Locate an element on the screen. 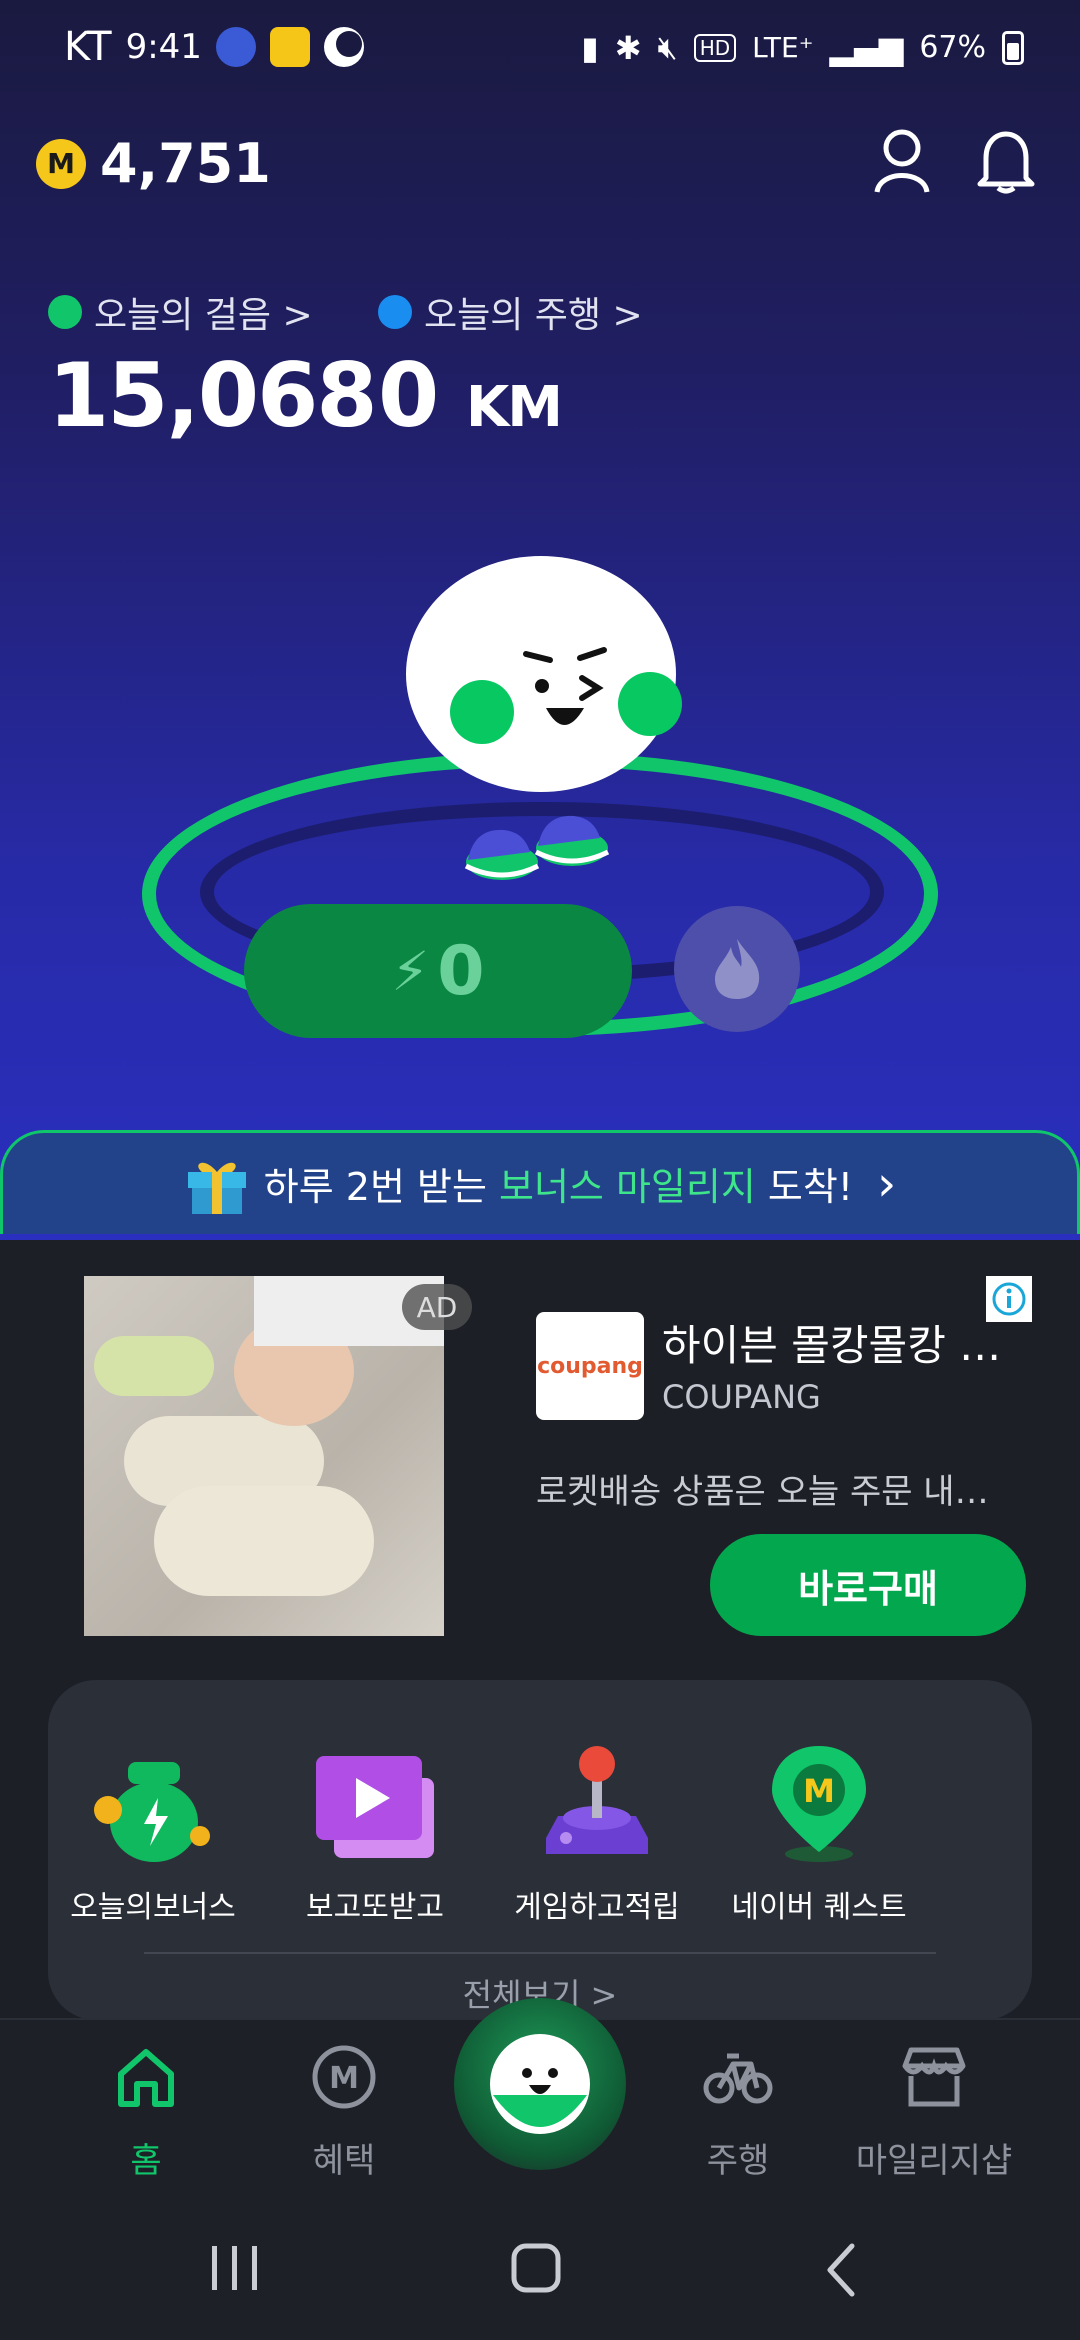 The height and width of the screenshot is (2340, 1080). flame-icon is located at coordinates (737, 969).